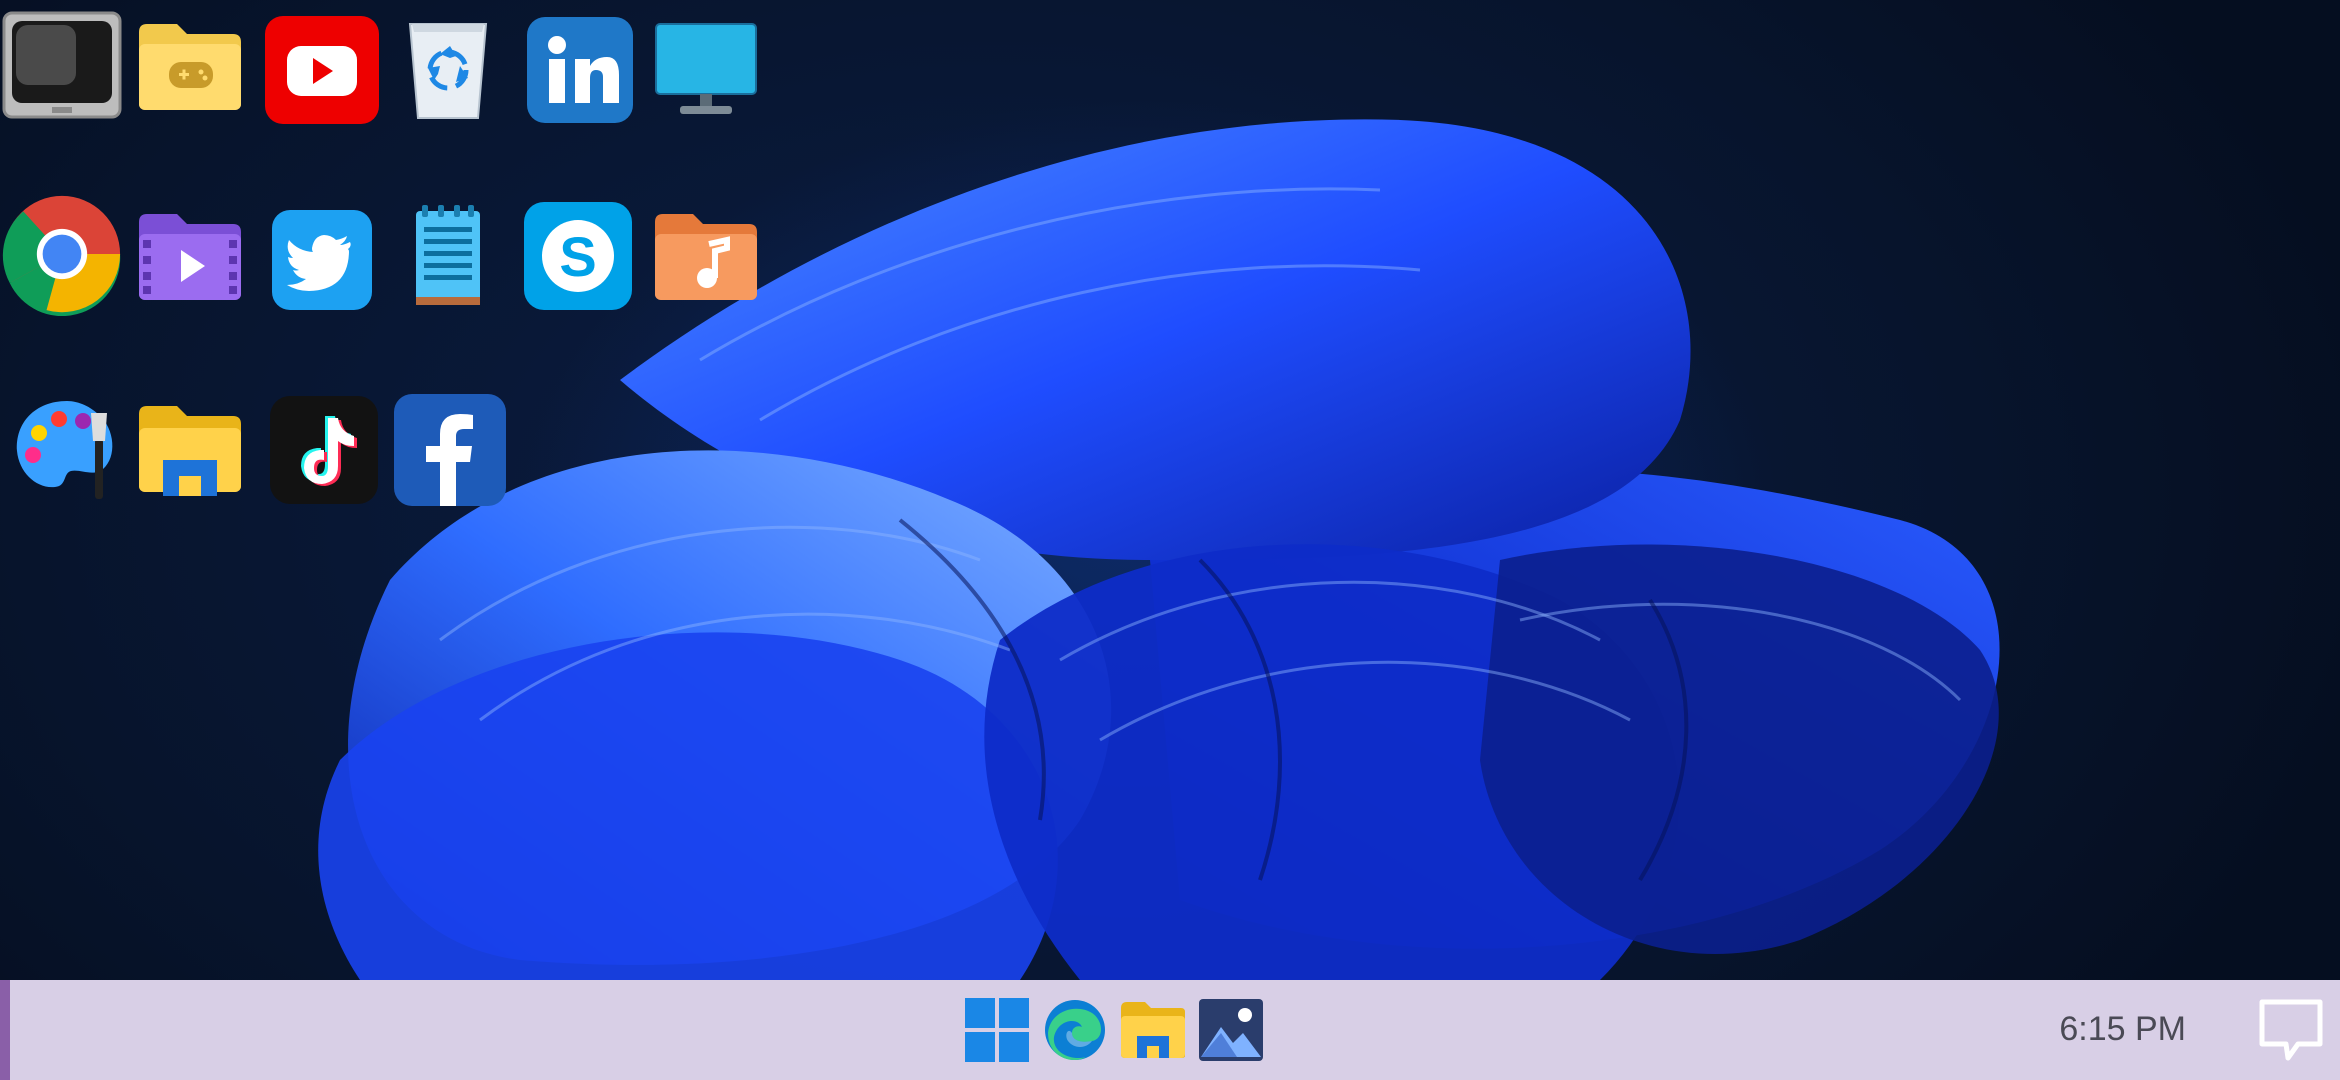 This screenshot has height=1080, width=2340. I want to click on notepad-icon, so click(448, 256).